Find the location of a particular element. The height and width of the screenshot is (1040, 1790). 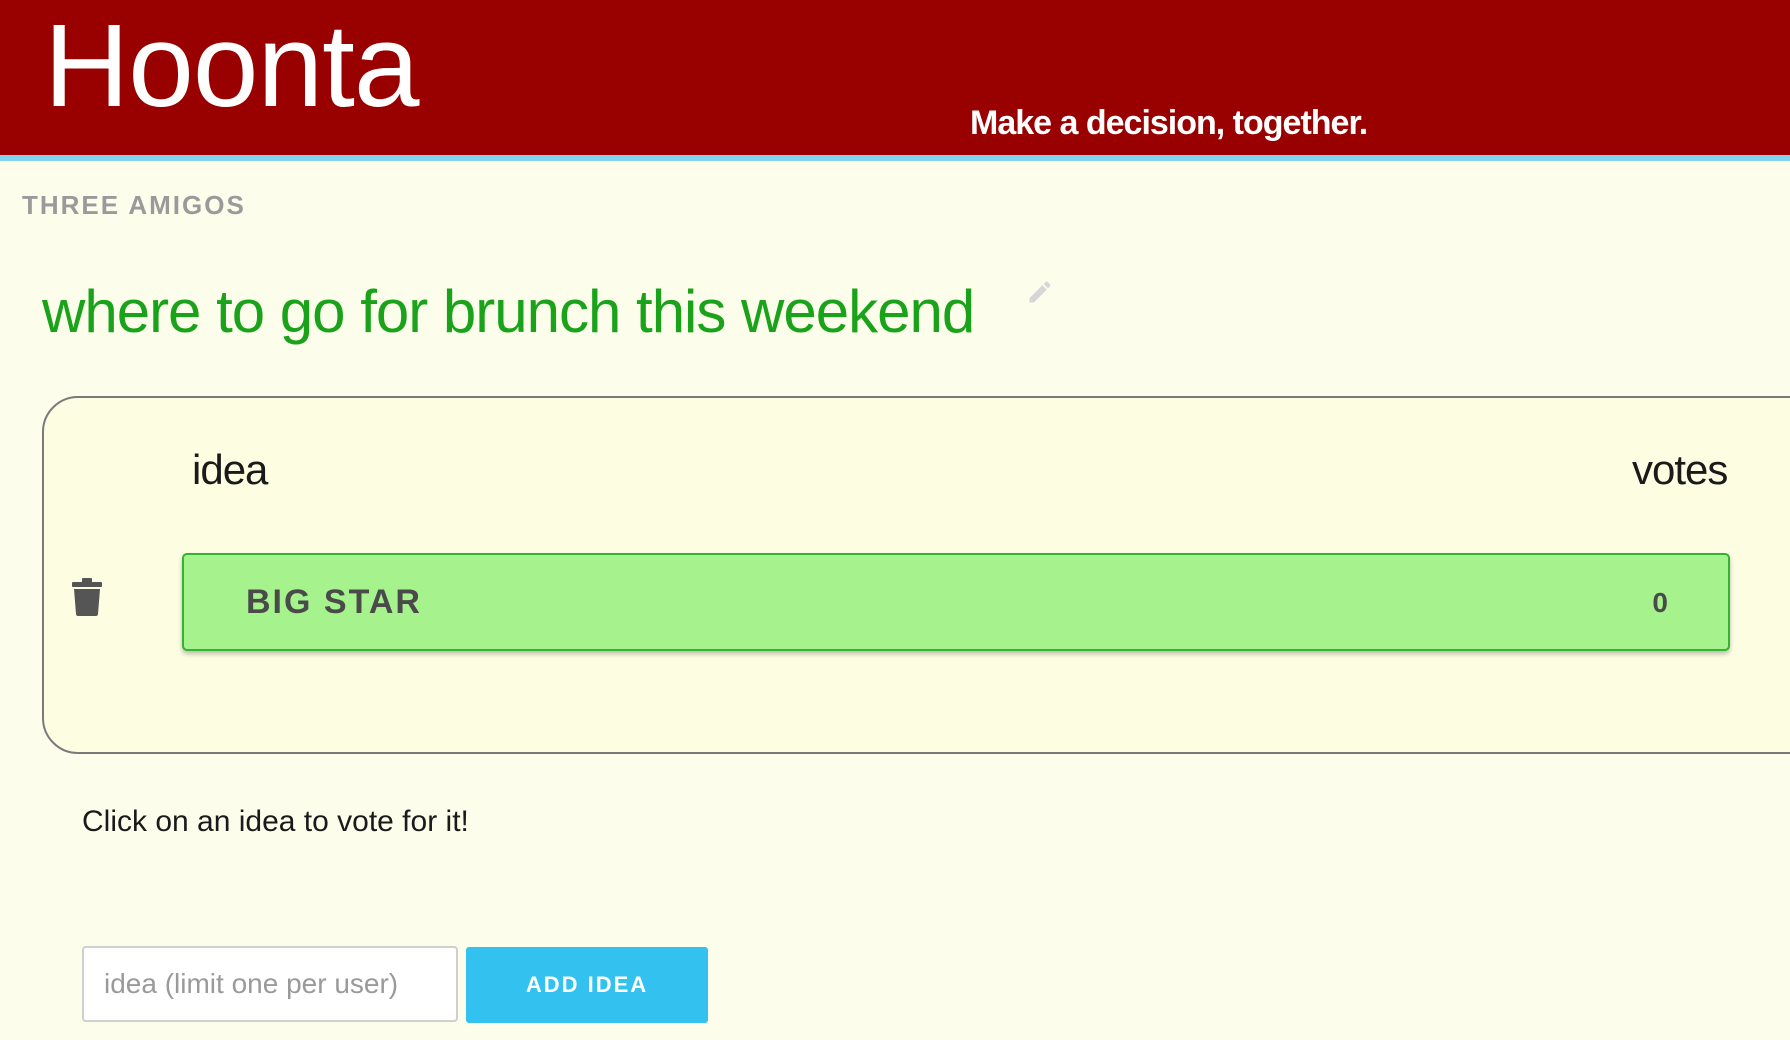

new-idea-input is located at coordinates (270, 984).